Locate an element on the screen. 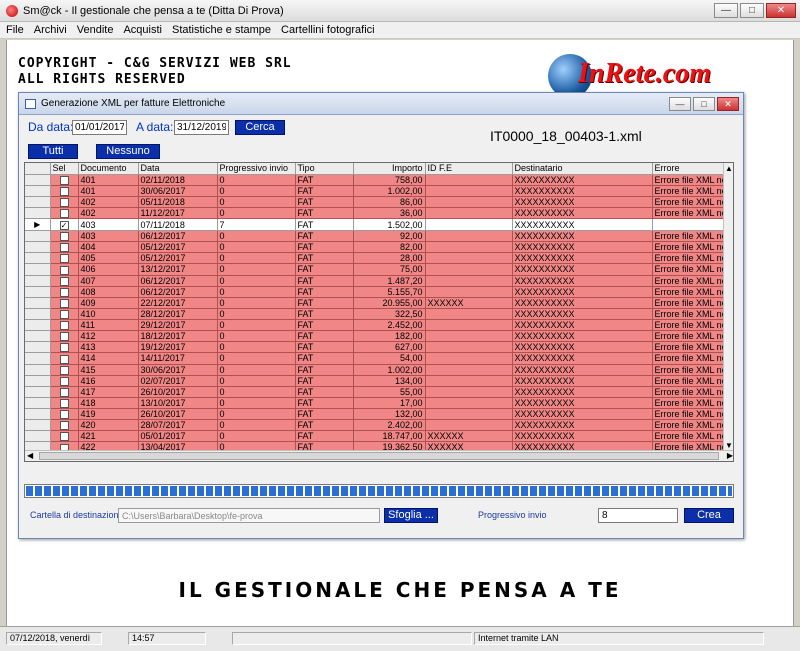 The image size is (800, 651). scroll-right-icon: ▶ is located at coordinates (730, 455).